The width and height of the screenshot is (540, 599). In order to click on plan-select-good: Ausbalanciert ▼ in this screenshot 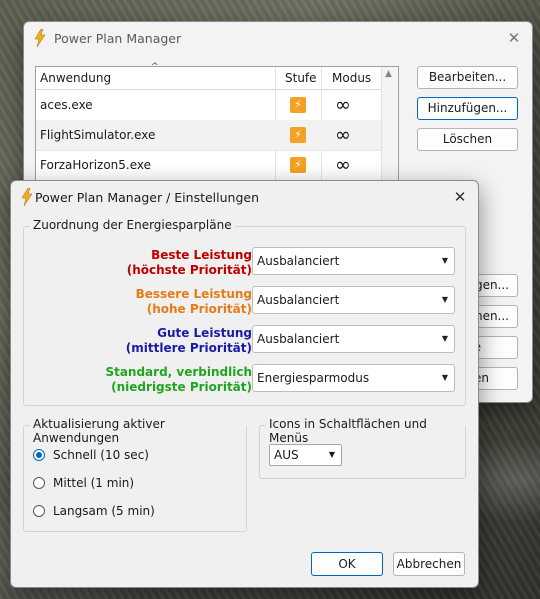, I will do `click(353, 339)`.